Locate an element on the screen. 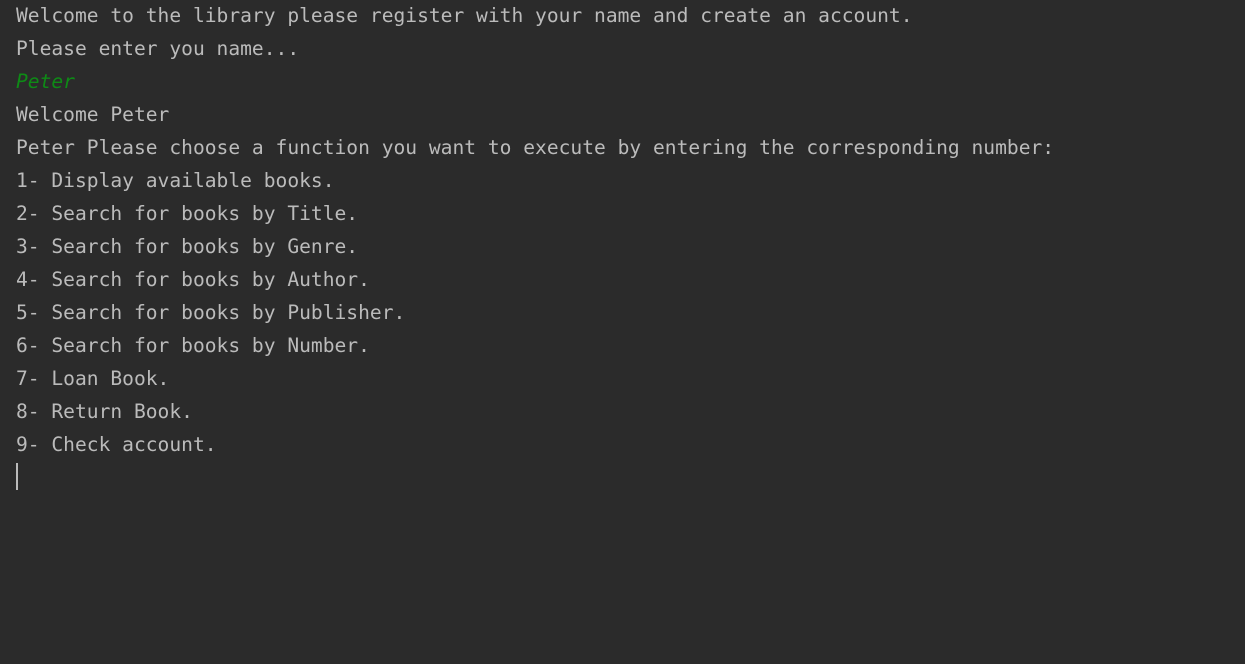  menu-option-9: 9- Check account. is located at coordinates (116, 444).